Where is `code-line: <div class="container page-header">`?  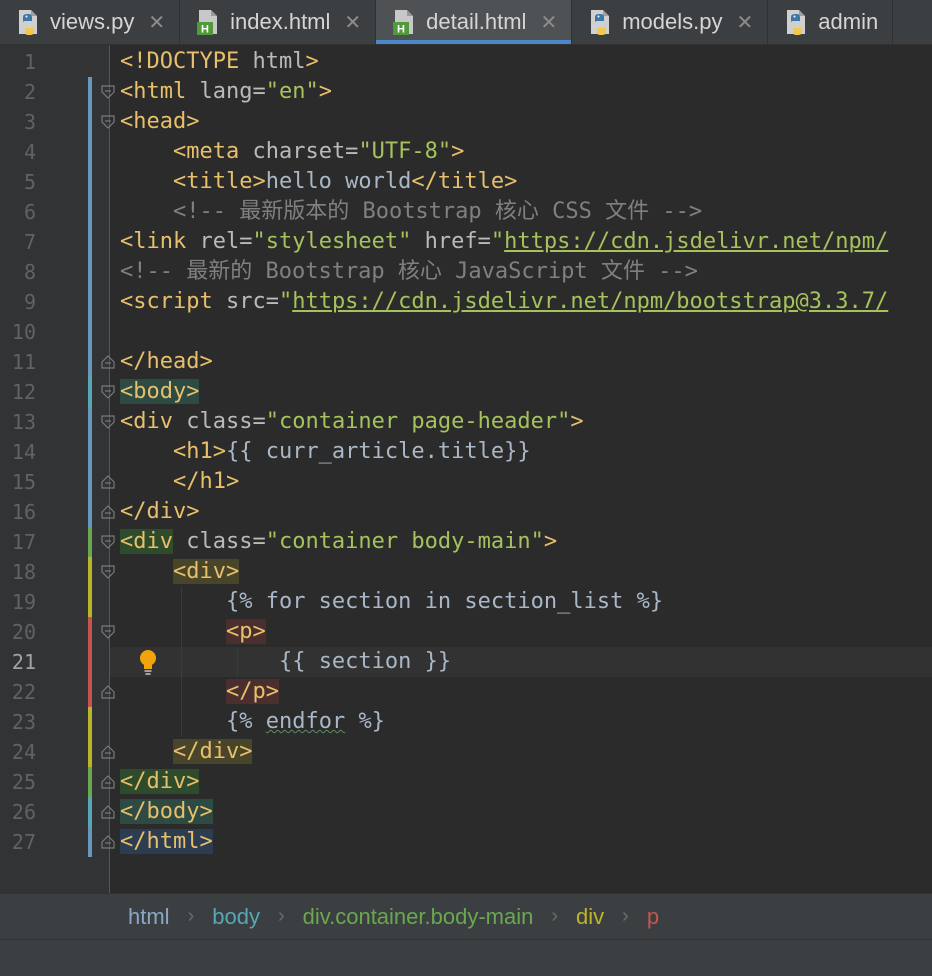 code-line: <div class="container page-header"> is located at coordinates (352, 422).